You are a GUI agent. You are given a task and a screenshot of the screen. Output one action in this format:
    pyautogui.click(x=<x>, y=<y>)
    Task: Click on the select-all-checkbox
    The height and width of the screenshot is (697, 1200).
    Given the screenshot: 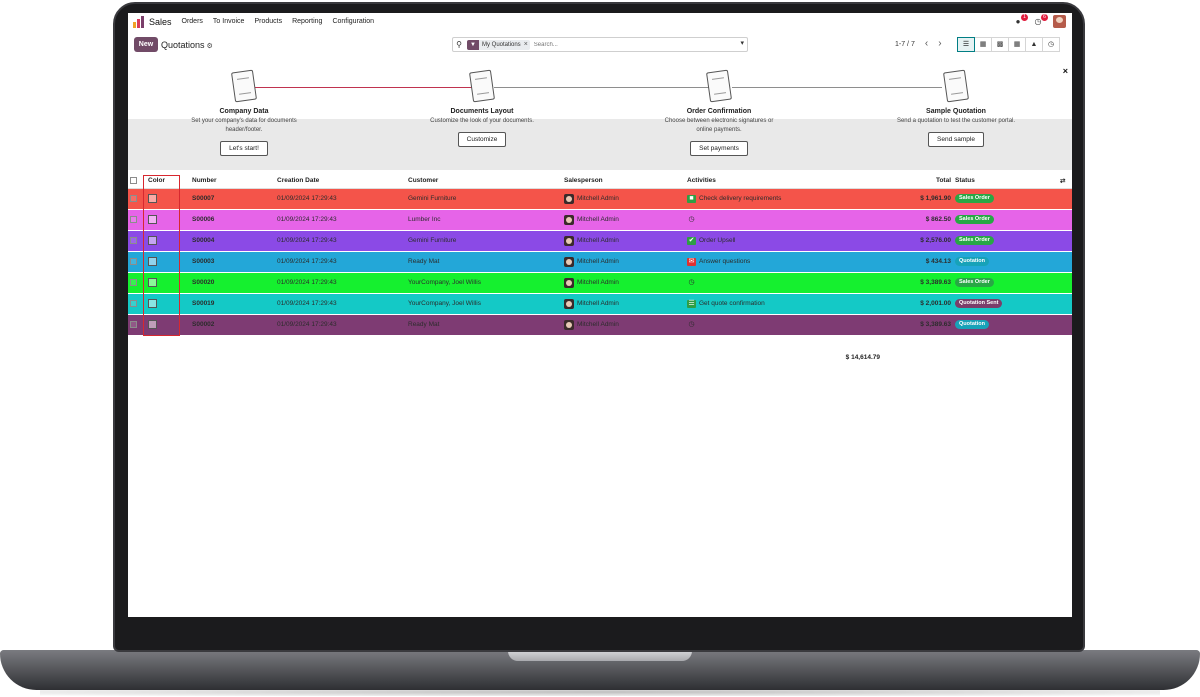 What is the action you would take?
    pyautogui.click(x=133, y=181)
    